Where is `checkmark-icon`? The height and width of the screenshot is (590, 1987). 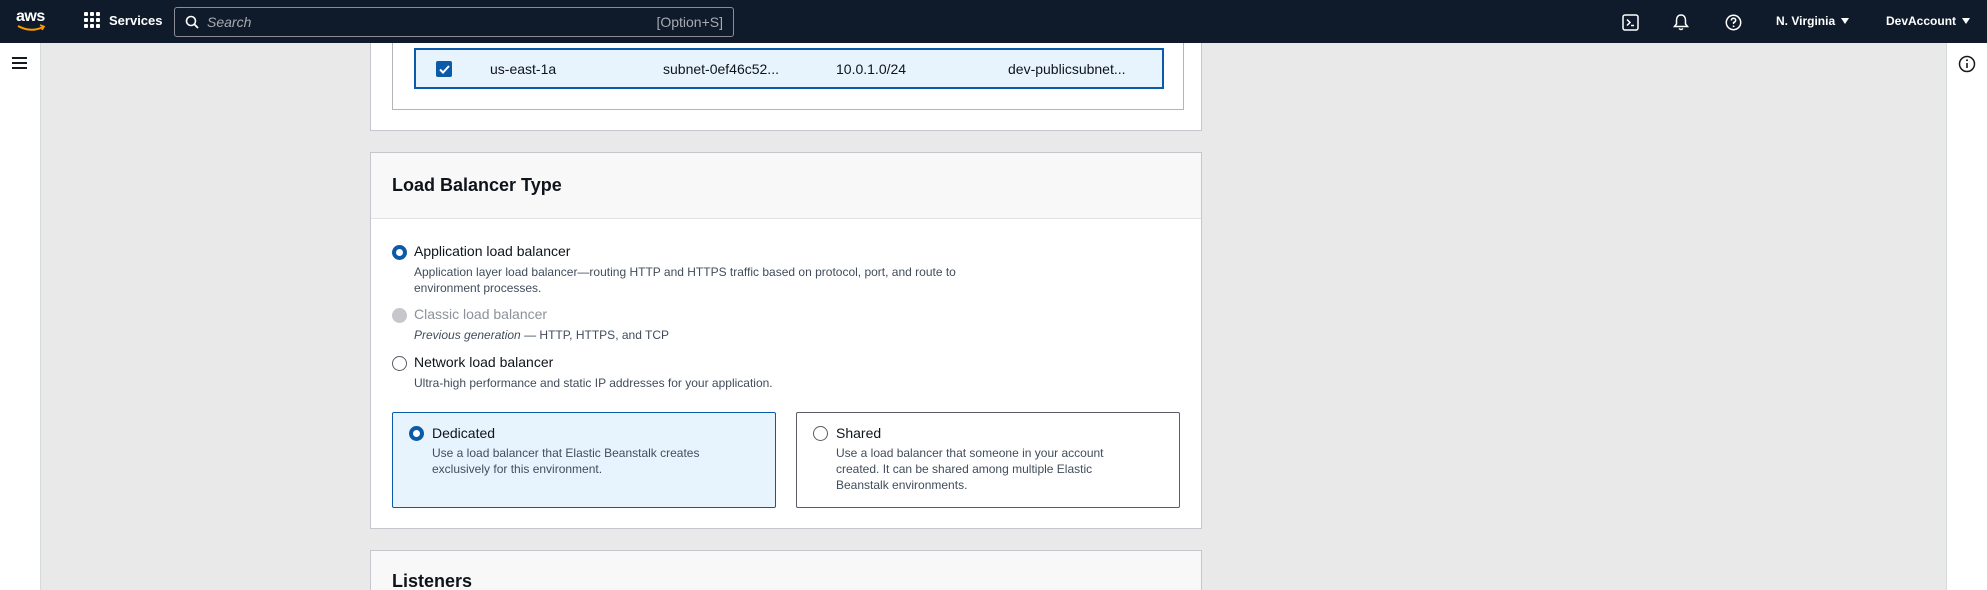
checkmark-icon is located at coordinates (444, 69).